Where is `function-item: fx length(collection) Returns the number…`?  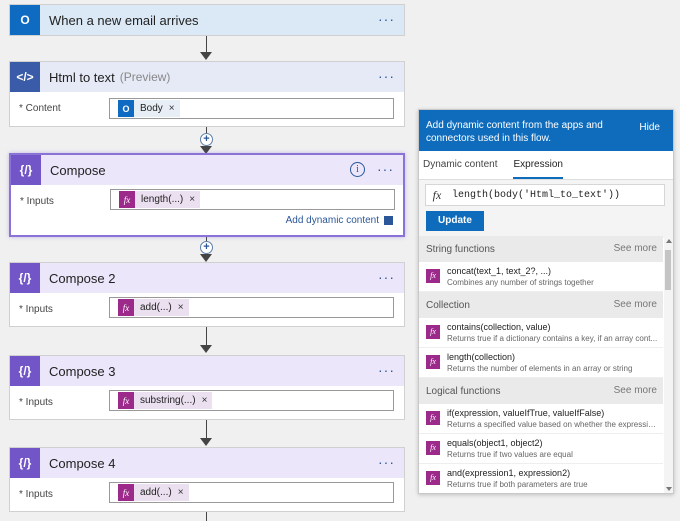
function-item: fx length(collection) Returns the number… is located at coordinates (541, 363).